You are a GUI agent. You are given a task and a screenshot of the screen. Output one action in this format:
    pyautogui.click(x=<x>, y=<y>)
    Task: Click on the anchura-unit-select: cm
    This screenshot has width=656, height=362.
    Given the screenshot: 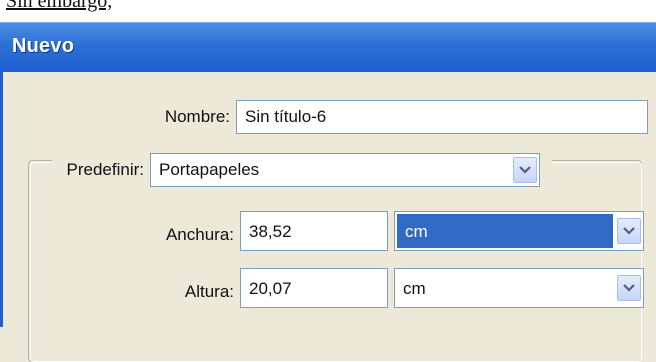 What is the action you would take?
    pyautogui.click(x=519, y=231)
    